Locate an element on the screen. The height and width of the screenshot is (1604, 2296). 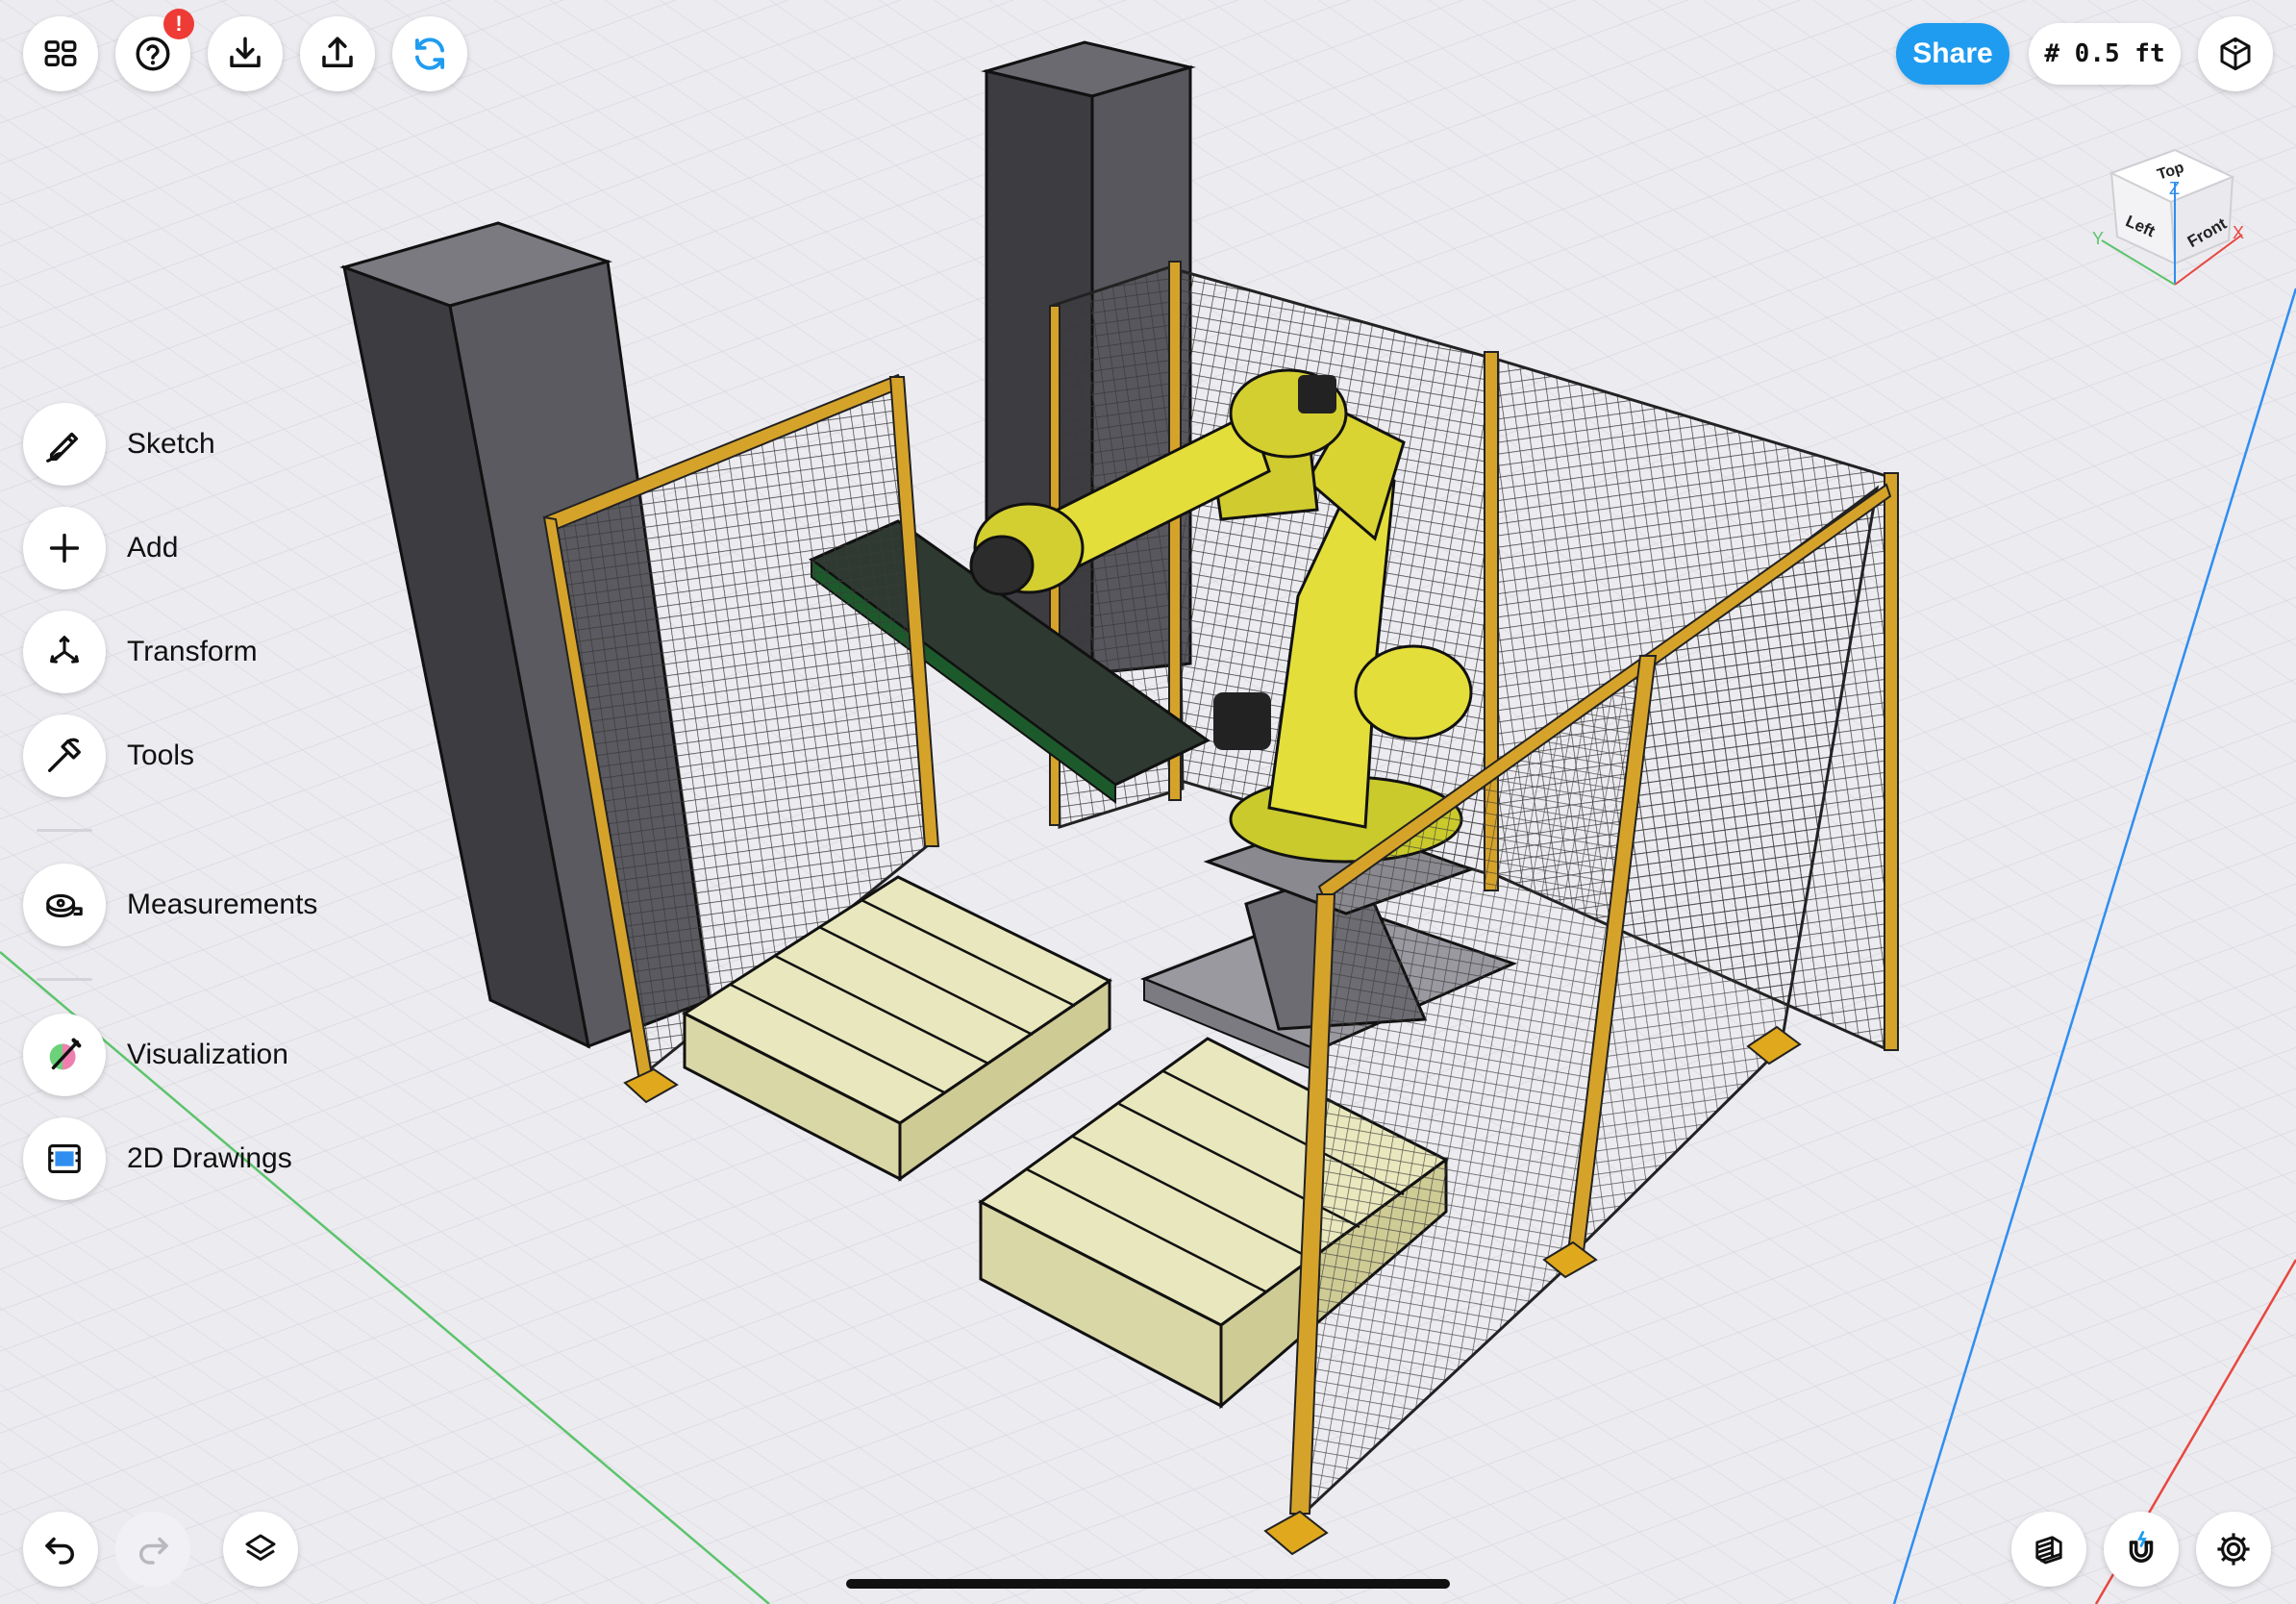
tool-sketch: Sketch is located at coordinates (119, 444).